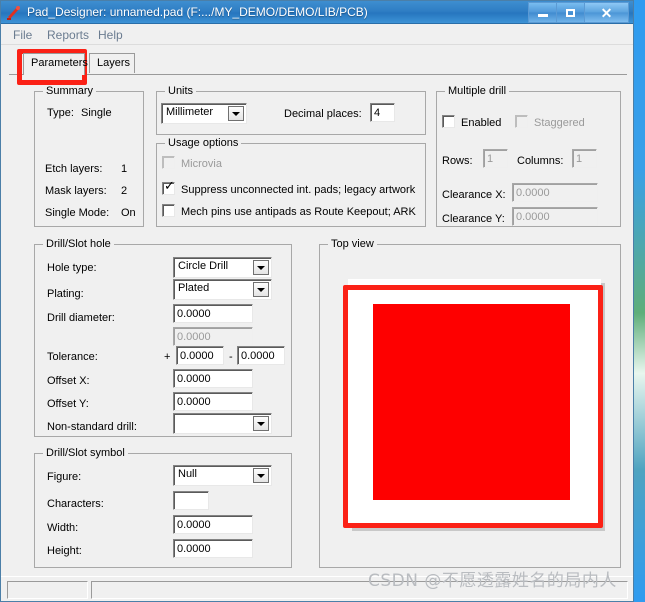 This screenshot has height=602, width=645. I want to click on clearance-y-label: Clearance Y:, so click(473, 219).